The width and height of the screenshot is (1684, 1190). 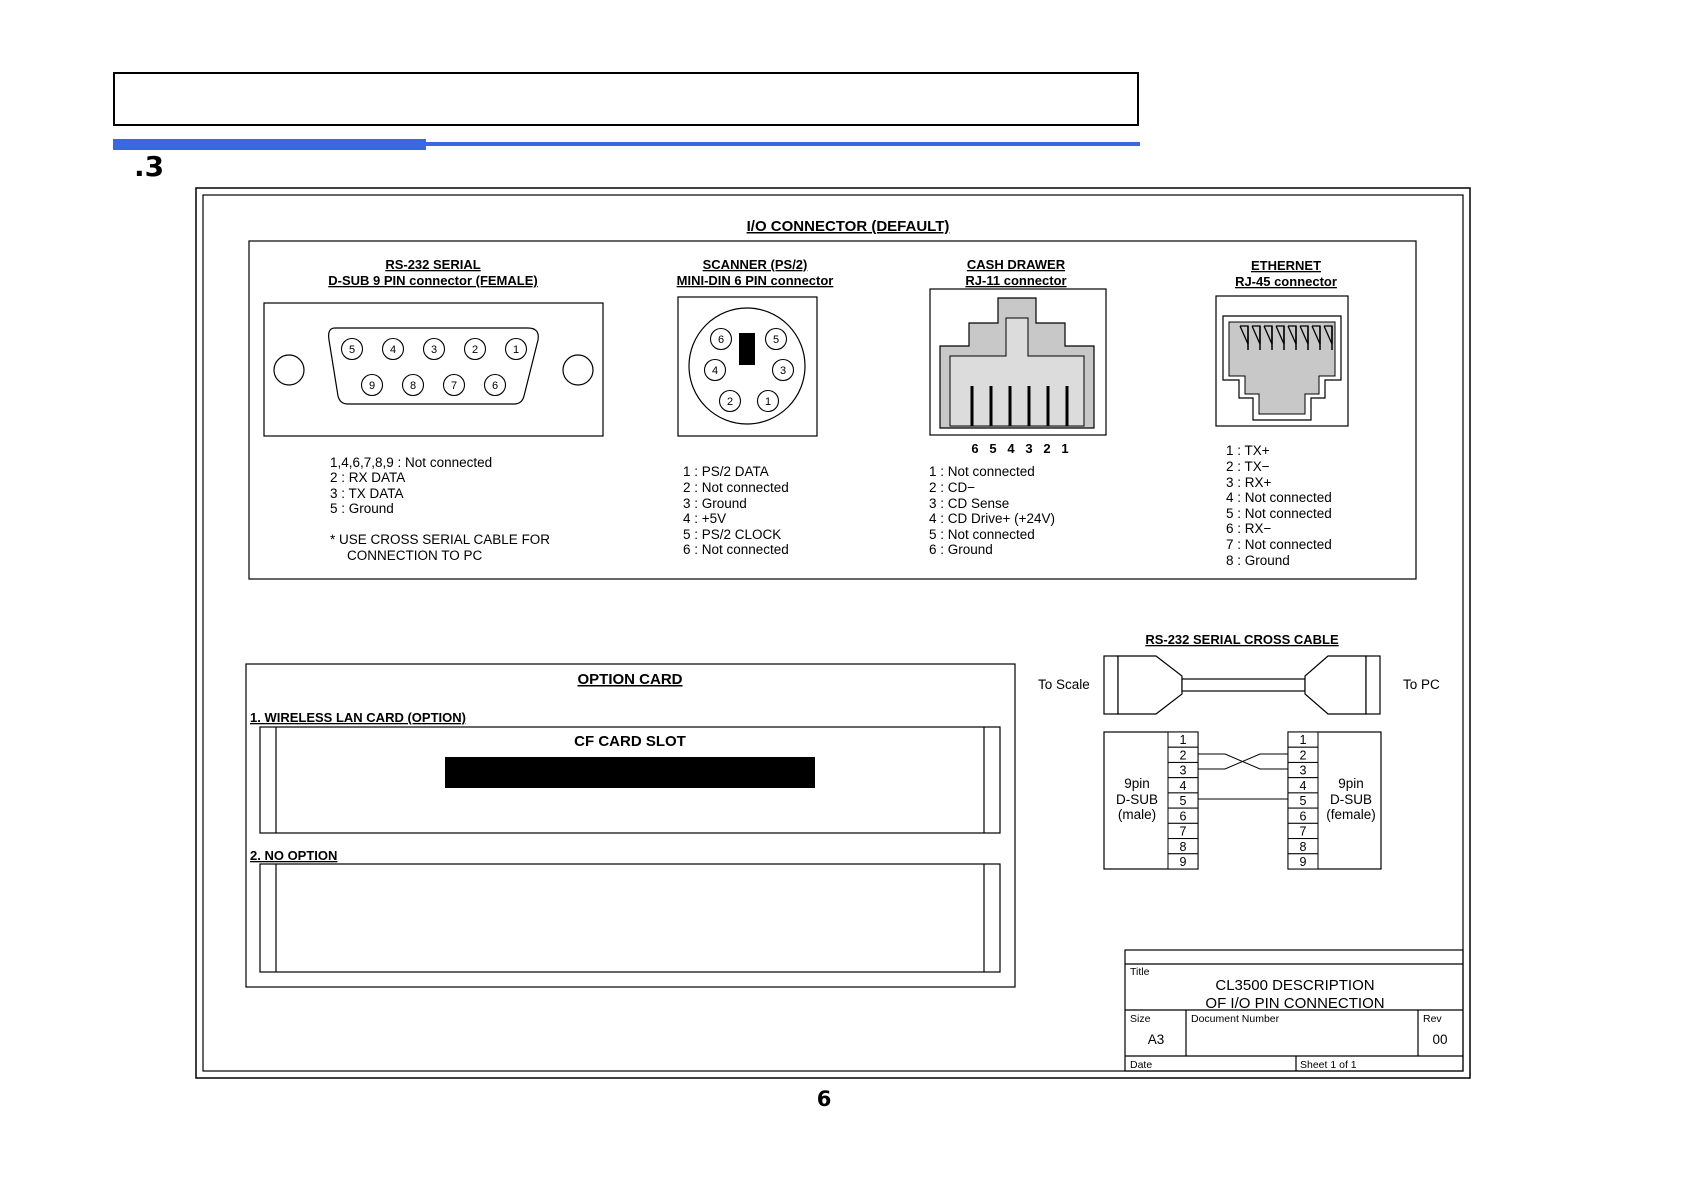 I want to click on ethernet-note: 3 : RX+, so click(x=1249, y=482).